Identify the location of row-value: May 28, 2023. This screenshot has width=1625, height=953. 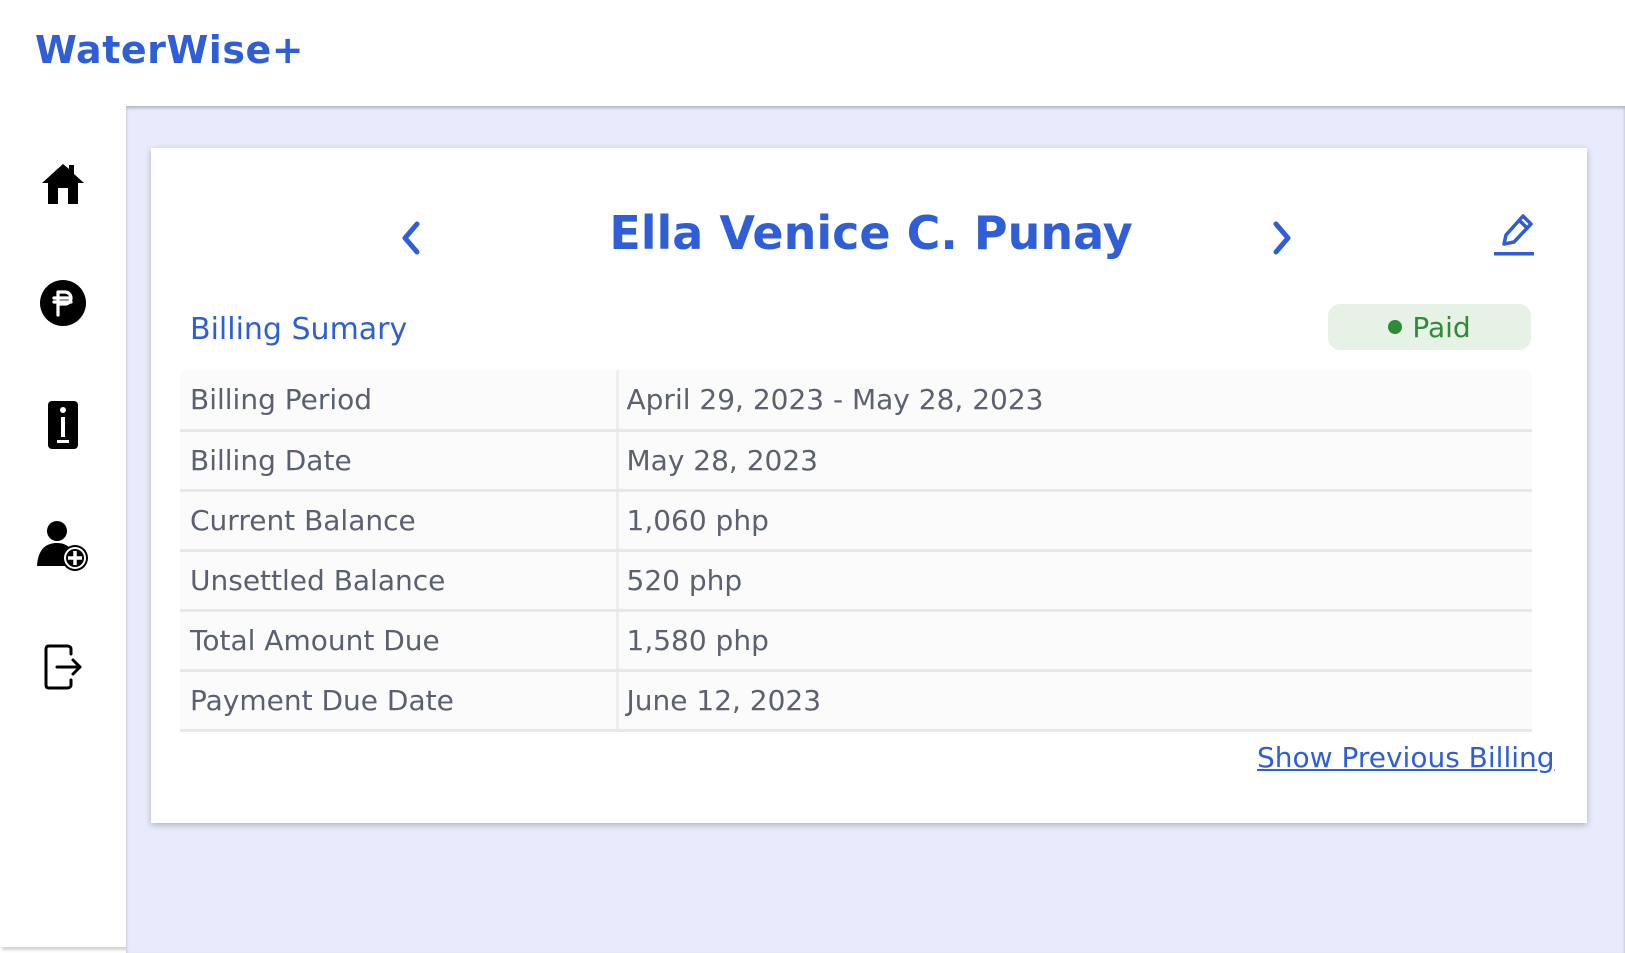
(1074, 461).